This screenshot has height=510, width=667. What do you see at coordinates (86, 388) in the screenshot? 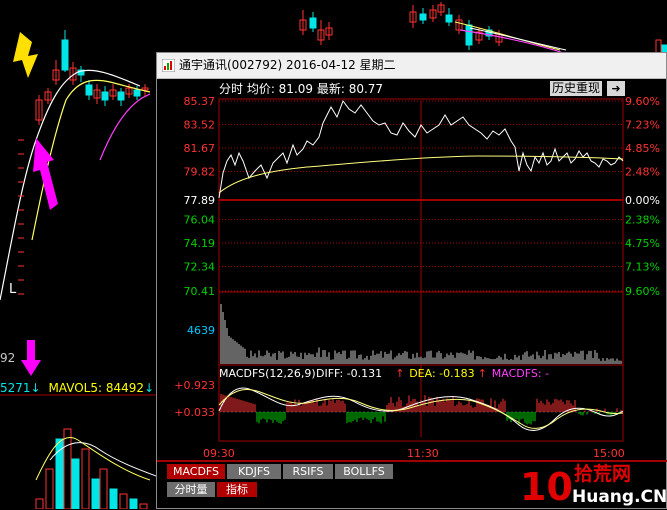
I see `bg-volume-readout: 5271↓ MAVOL5: 84492↓ M` at bounding box center [86, 388].